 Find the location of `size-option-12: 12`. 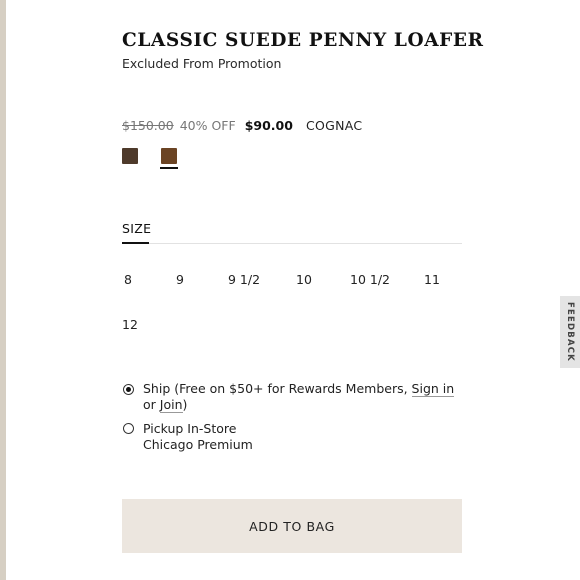

size-option-12: 12 is located at coordinates (130, 324).